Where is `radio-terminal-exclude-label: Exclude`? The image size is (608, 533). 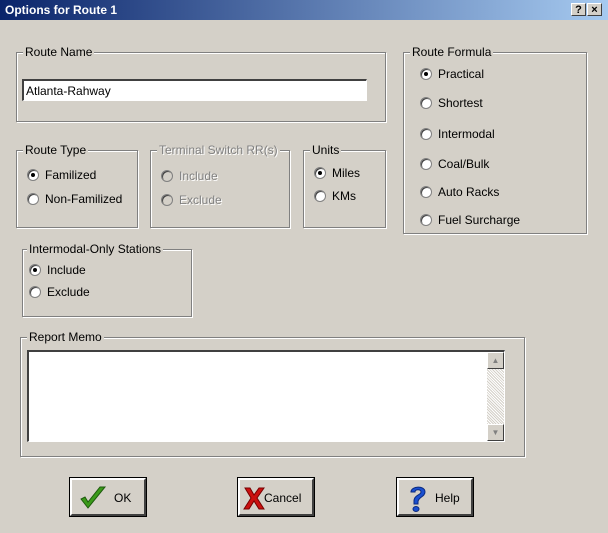 radio-terminal-exclude-label: Exclude is located at coordinates (200, 200).